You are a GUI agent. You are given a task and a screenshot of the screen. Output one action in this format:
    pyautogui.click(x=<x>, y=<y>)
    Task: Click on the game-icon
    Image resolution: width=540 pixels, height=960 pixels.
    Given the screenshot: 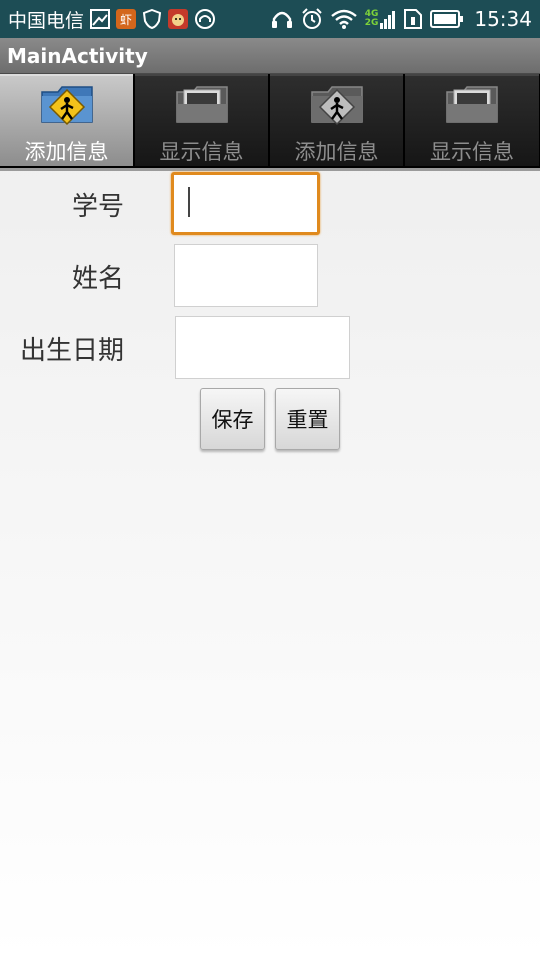 What is the action you would take?
    pyautogui.click(x=178, y=19)
    